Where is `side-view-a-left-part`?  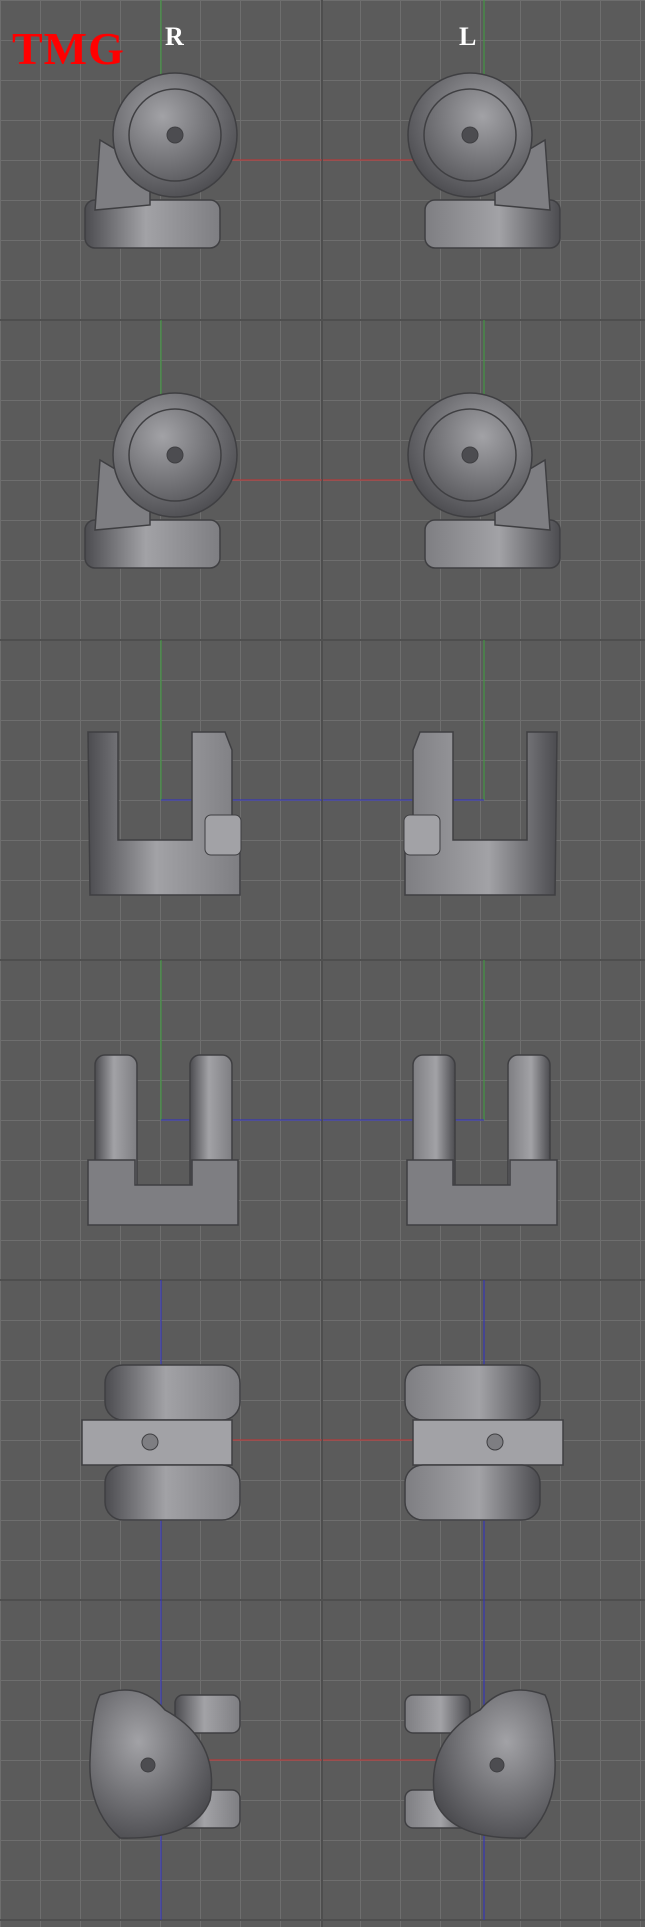
side-view-a-left-part is located at coordinates (484, 1440).